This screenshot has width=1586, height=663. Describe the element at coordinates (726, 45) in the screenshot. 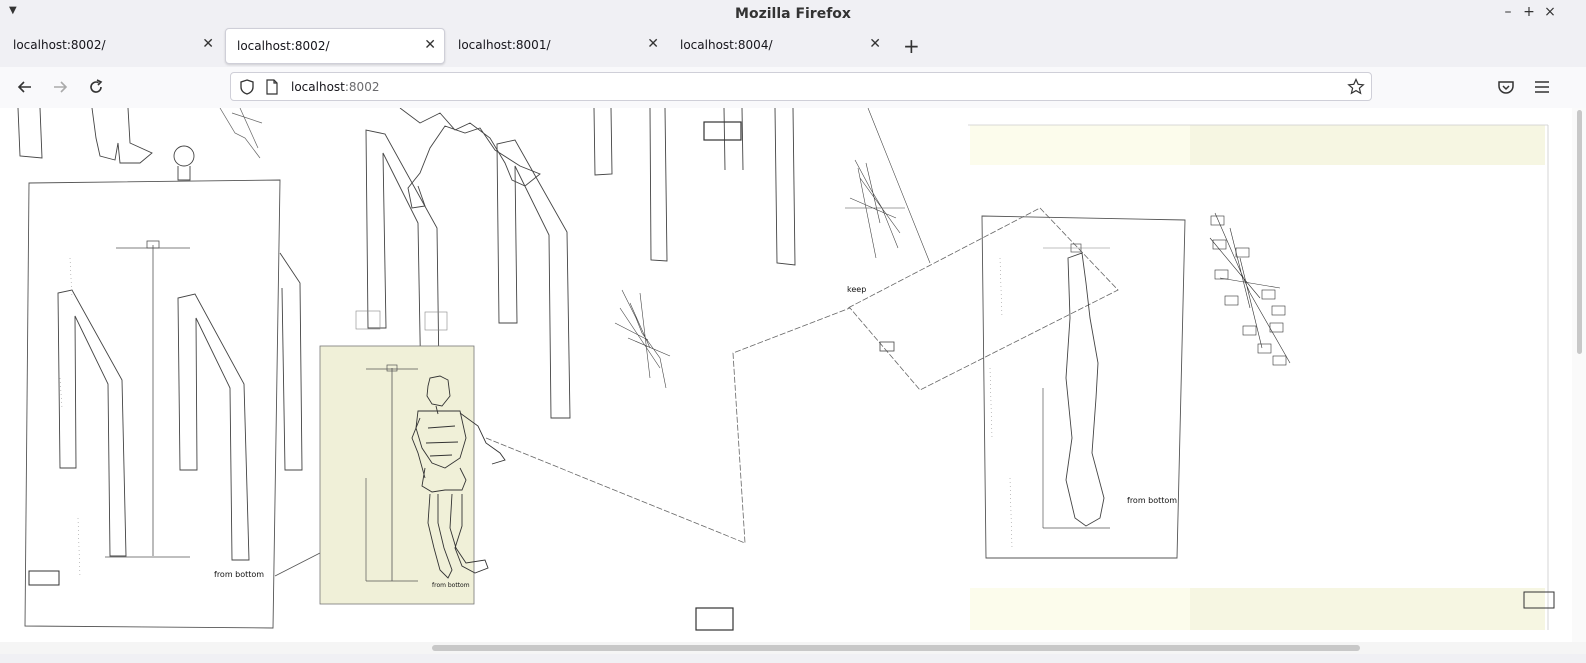

I see `tab-label: localhost:8004/` at that location.